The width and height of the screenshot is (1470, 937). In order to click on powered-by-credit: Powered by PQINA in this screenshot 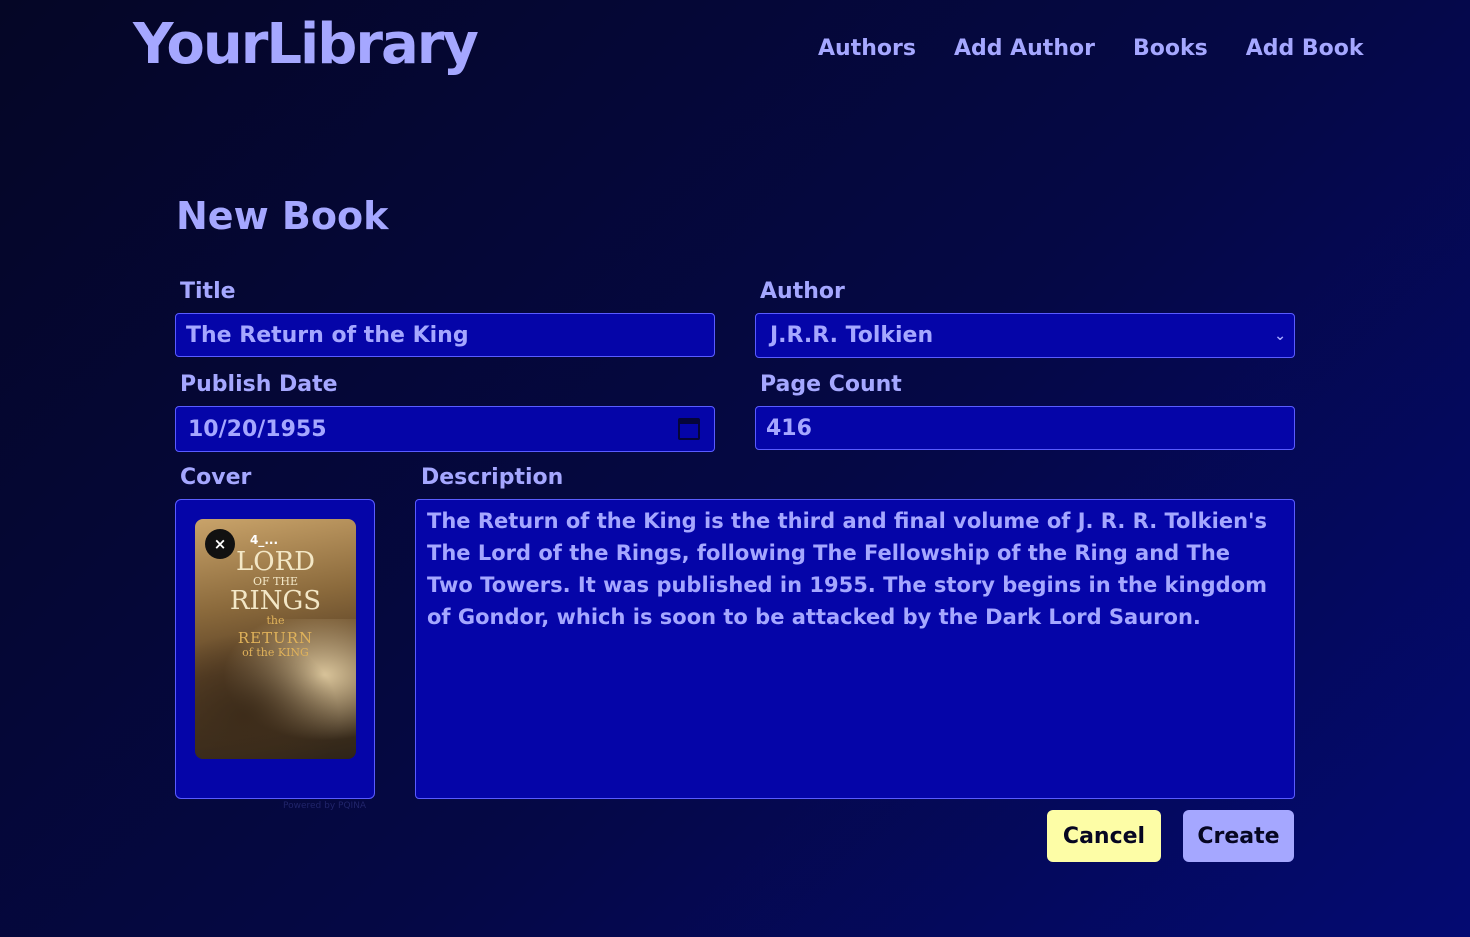, I will do `click(324, 806)`.